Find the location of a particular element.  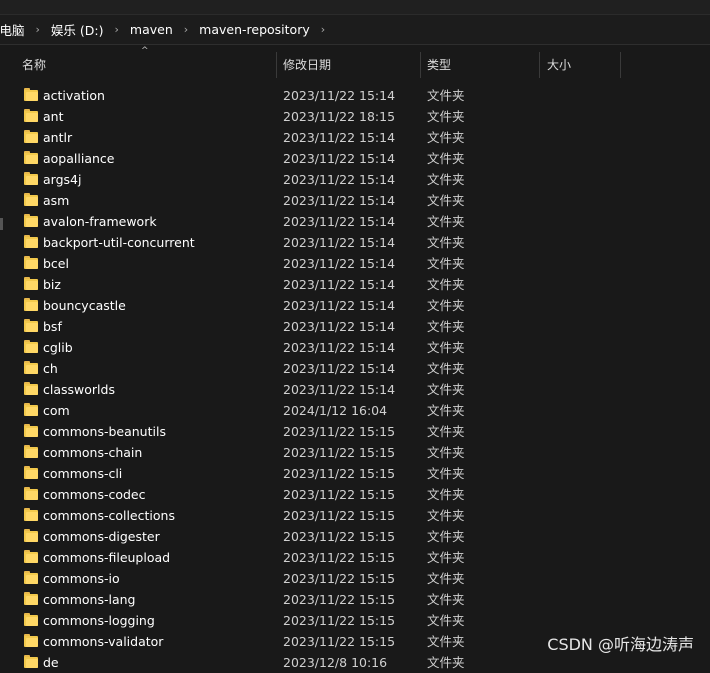

table-row: commons-codec 2023/11/22 15:15 文件夹 is located at coordinates (355, 494).